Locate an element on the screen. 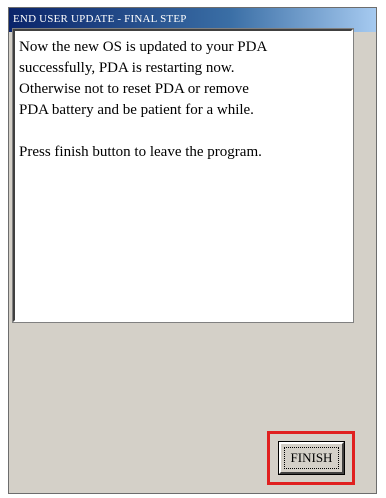 The height and width of the screenshot is (498, 386). message-line: PDA battery and be patient for a while. is located at coordinates (136, 110).